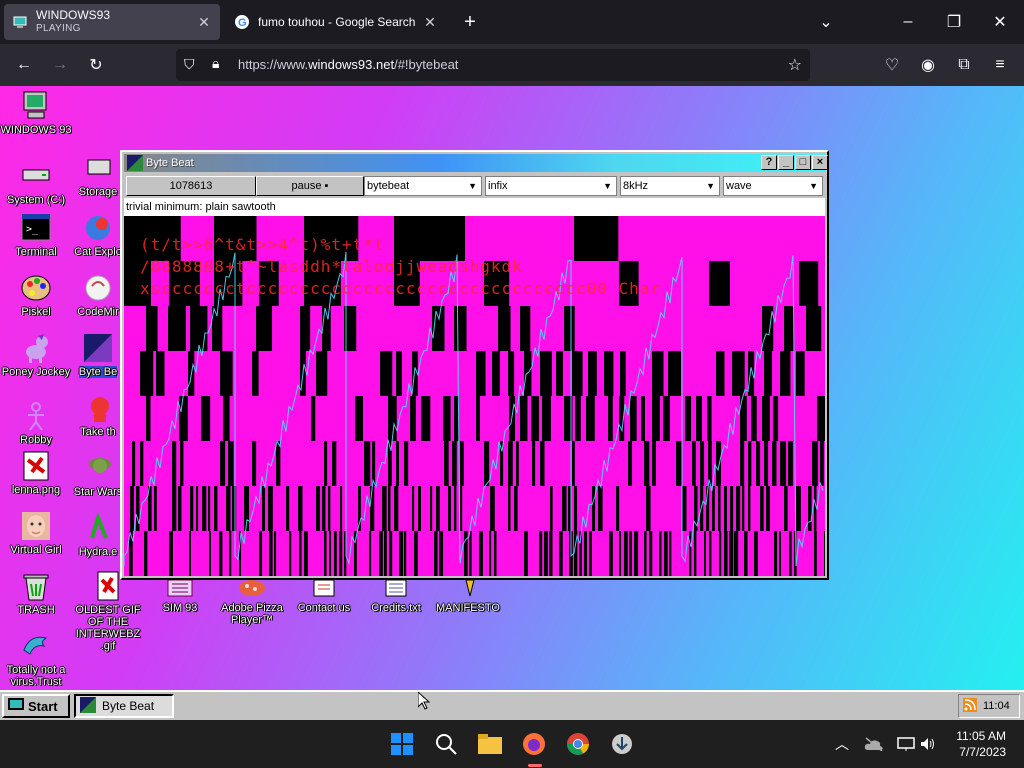  Describe the element at coordinates (512, 744) in the screenshot. I see `os-taskbar: ︿ 11:05 AM 7/7/2023` at that location.